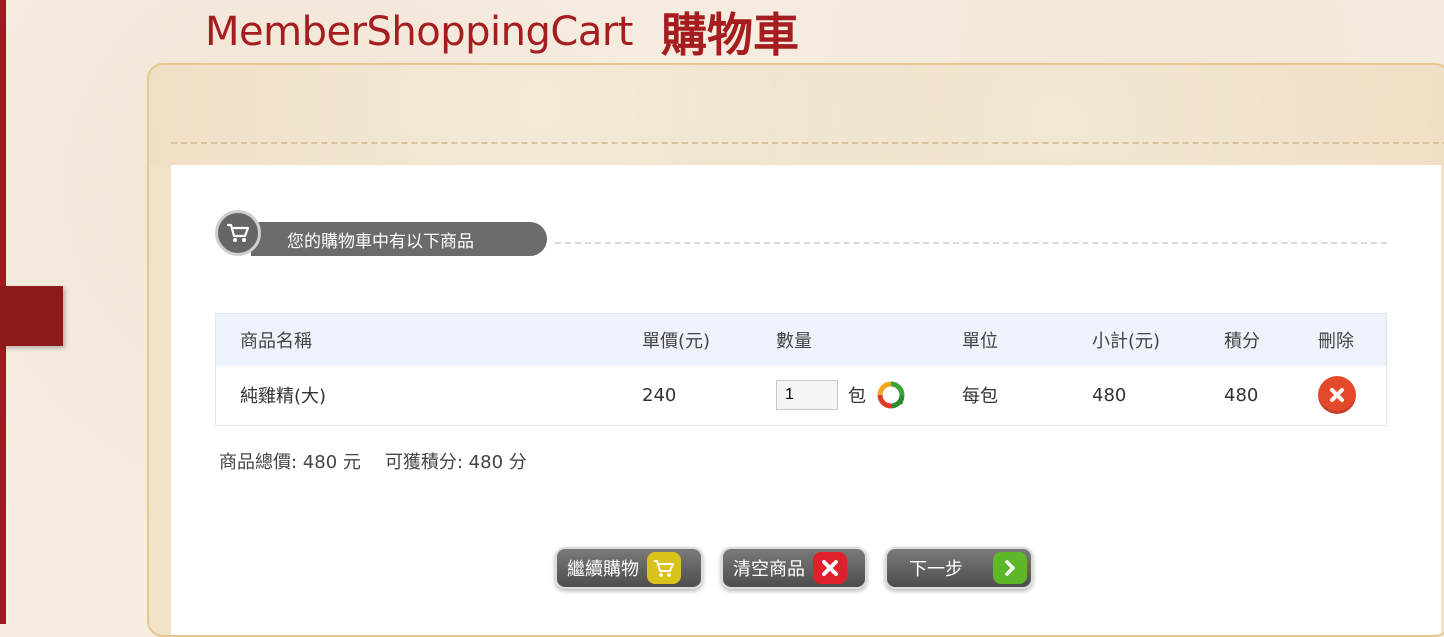 Image resolution: width=1444 pixels, height=637 pixels. Describe the element at coordinates (869, 396) in the screenshot. I see `quantity-cell: 包` at that location.